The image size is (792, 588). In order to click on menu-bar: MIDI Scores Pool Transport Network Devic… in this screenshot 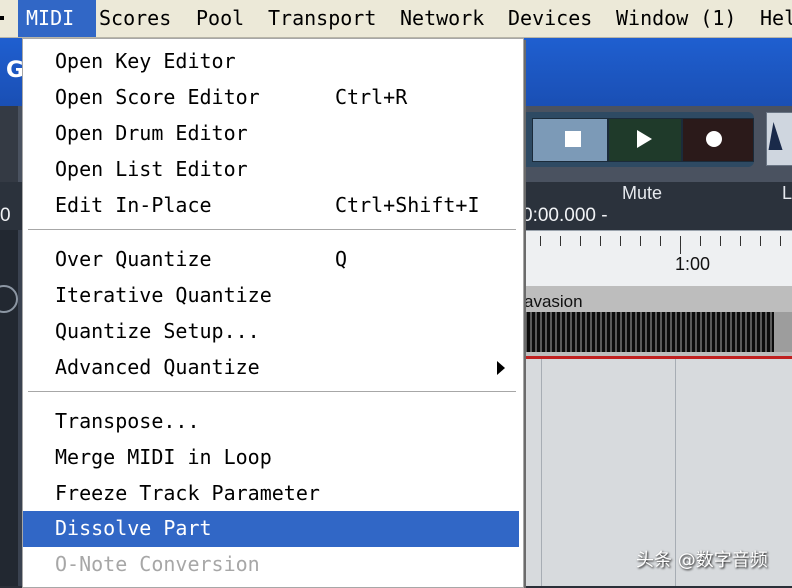, I will do `click(396, 19)`.